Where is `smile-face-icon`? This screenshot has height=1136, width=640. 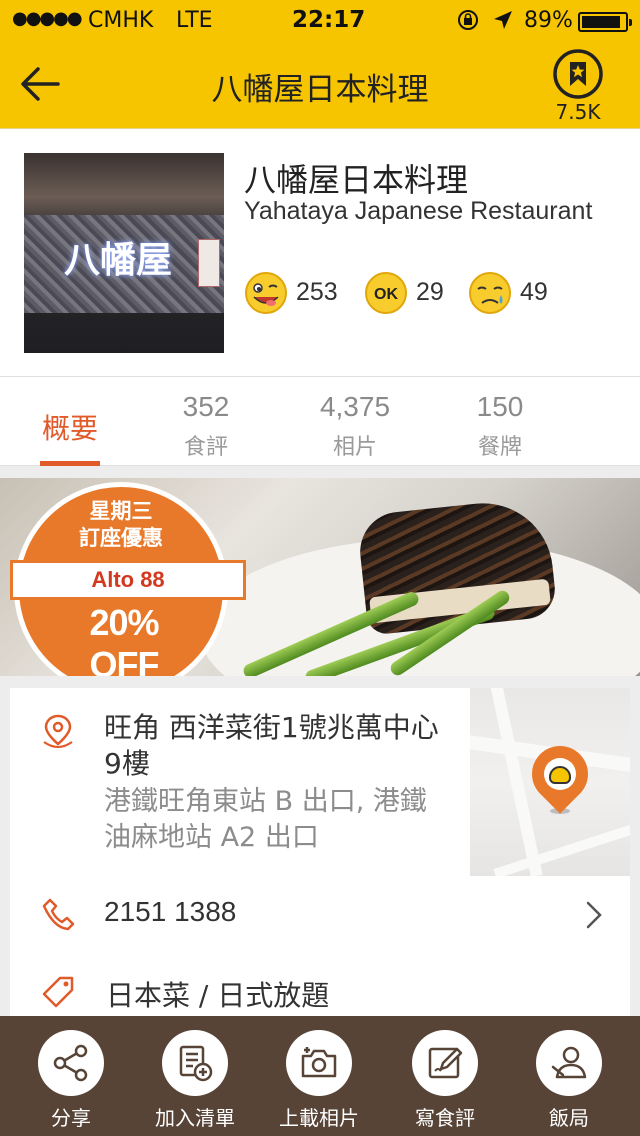 smile-face-icon is located at coordinates (266, 293).